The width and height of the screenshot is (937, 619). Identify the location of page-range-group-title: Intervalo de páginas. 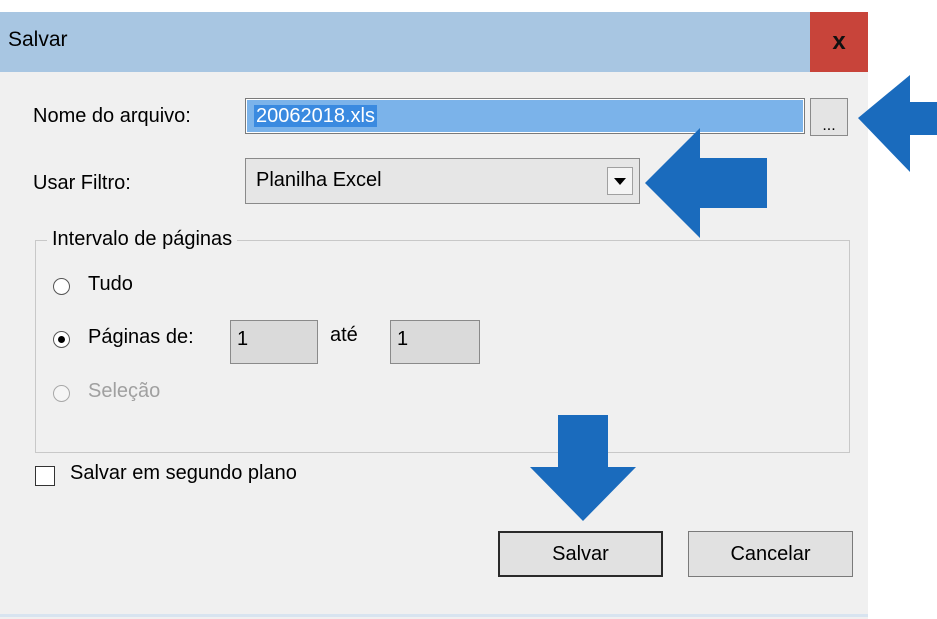
(142, 239).